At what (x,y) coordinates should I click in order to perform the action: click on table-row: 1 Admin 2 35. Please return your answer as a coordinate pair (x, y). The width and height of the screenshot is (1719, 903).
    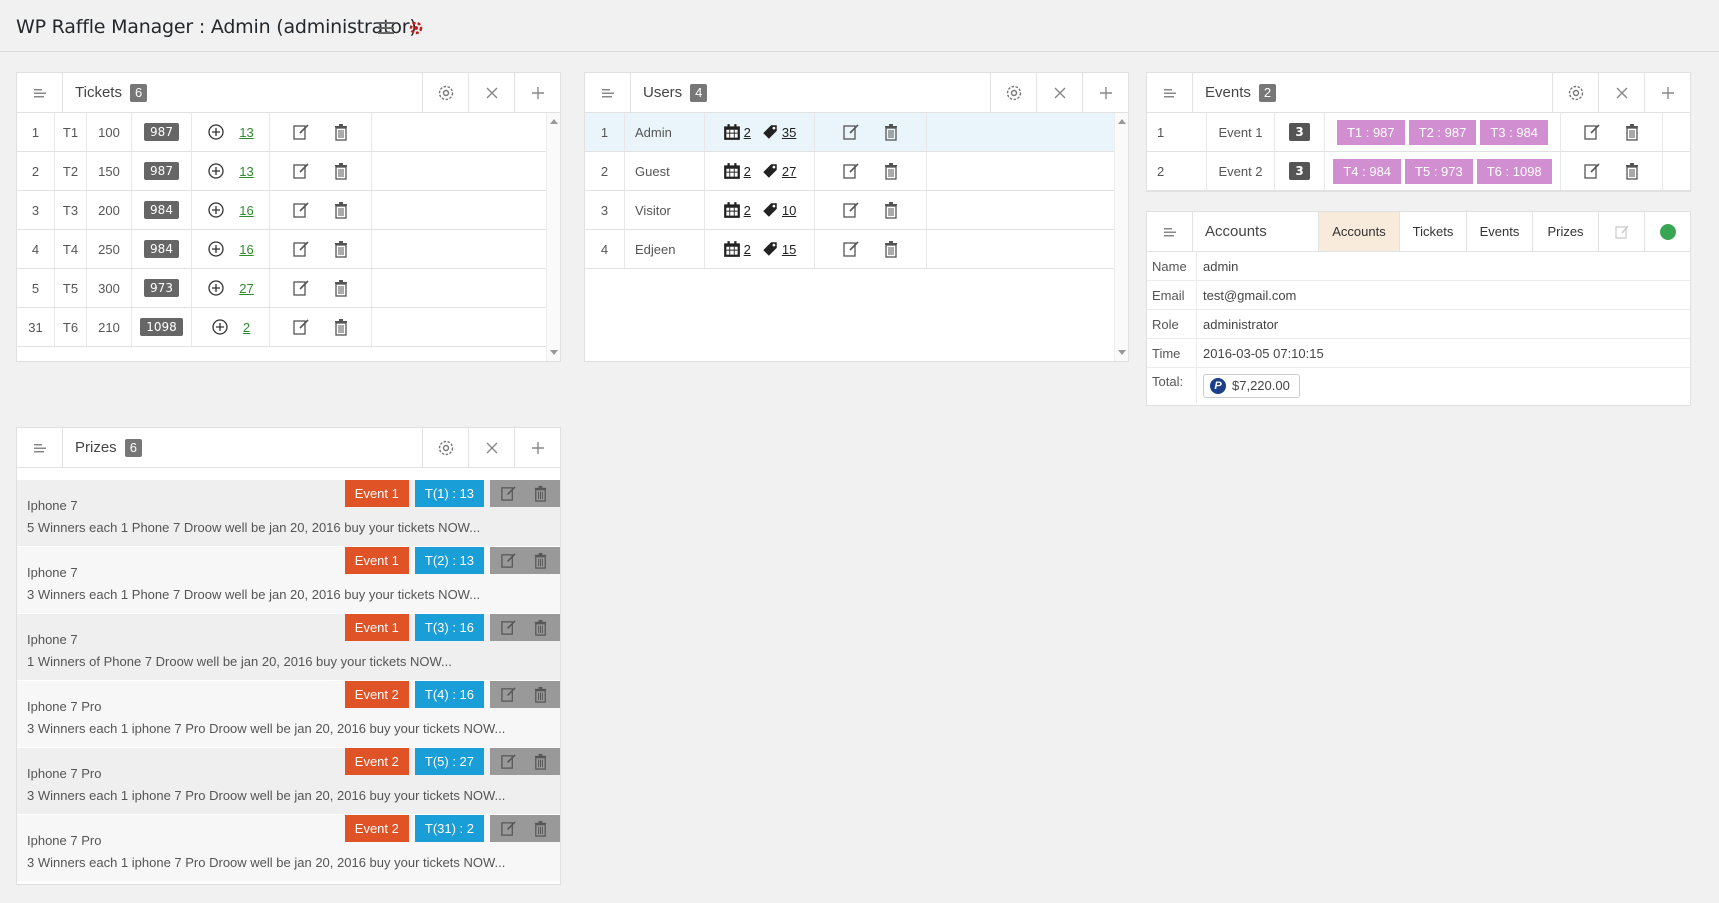
    Looking at the image, I should click on (850, 132).